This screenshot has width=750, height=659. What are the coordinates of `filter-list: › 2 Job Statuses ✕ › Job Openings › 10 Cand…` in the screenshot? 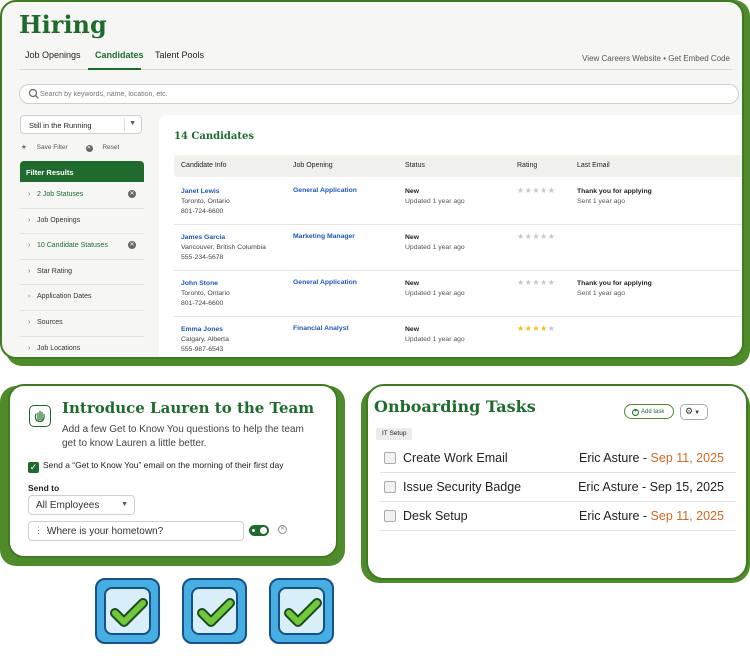 It's located at (82, 270).